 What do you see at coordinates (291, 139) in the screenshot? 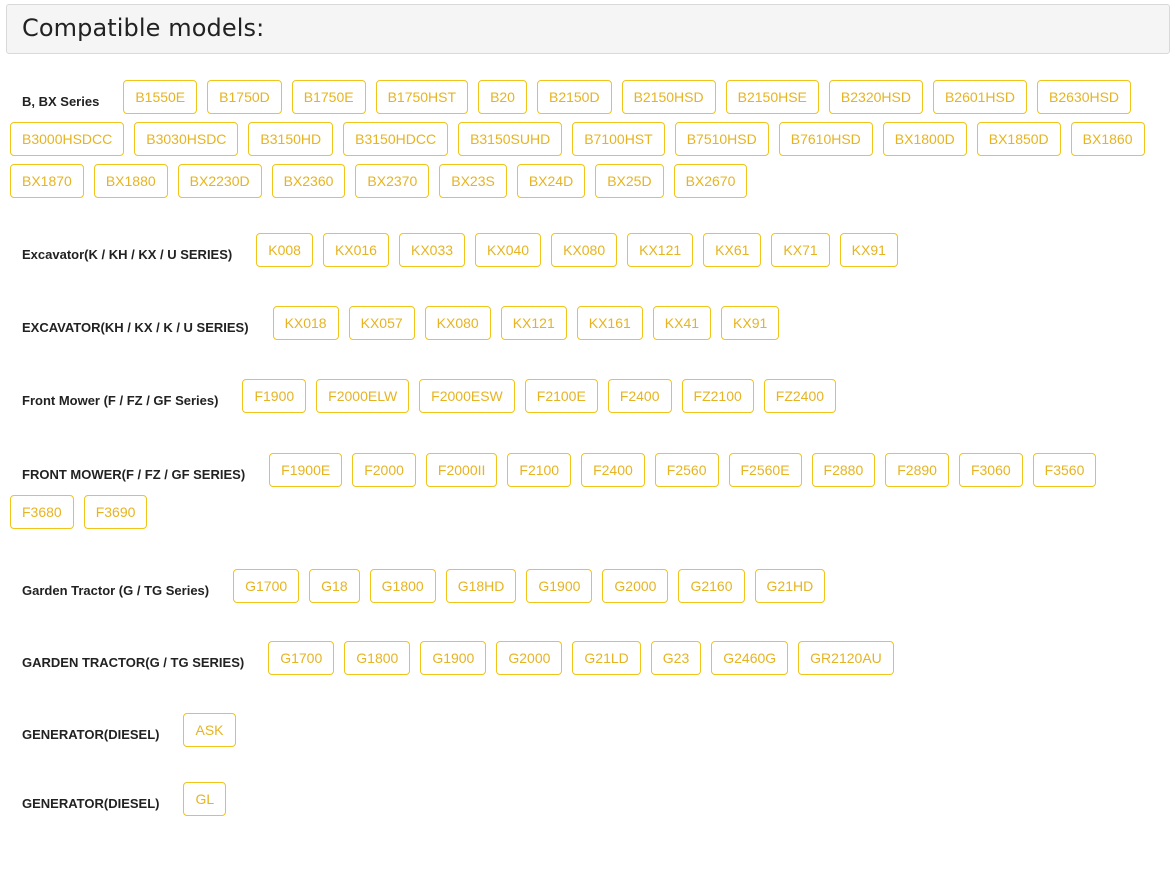
I see `model-chip: B3150HD` at bounding box center [291, 139].